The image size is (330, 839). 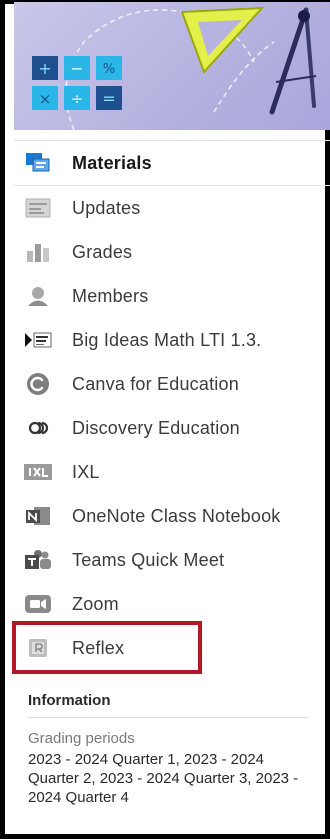 I want to click on nav-label-zoom: Zoom, so click(x=95, y=603).